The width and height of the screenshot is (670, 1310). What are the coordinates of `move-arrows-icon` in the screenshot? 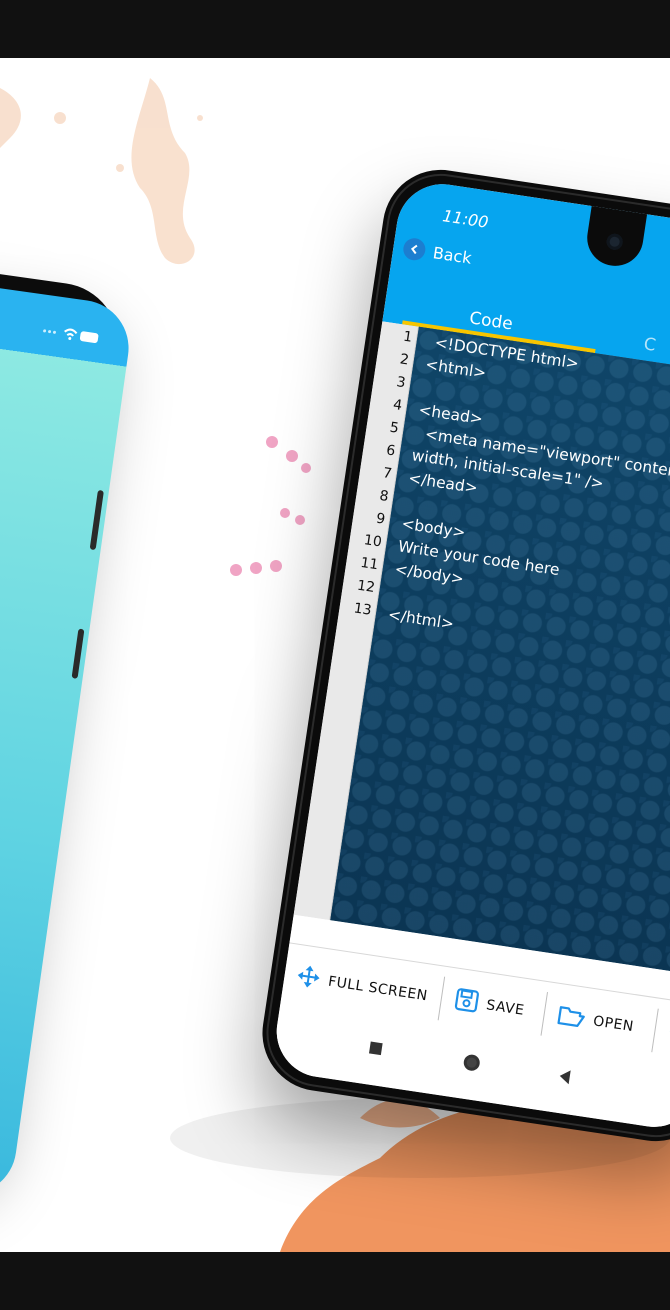 It's located at (308, 978).